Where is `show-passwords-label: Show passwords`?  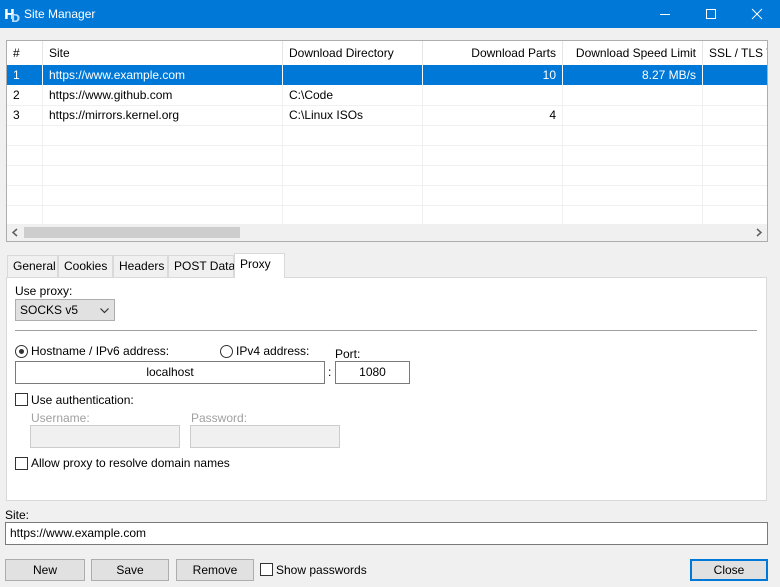 show-passwords-label: Show passwords is located at coordinates (321, 570).